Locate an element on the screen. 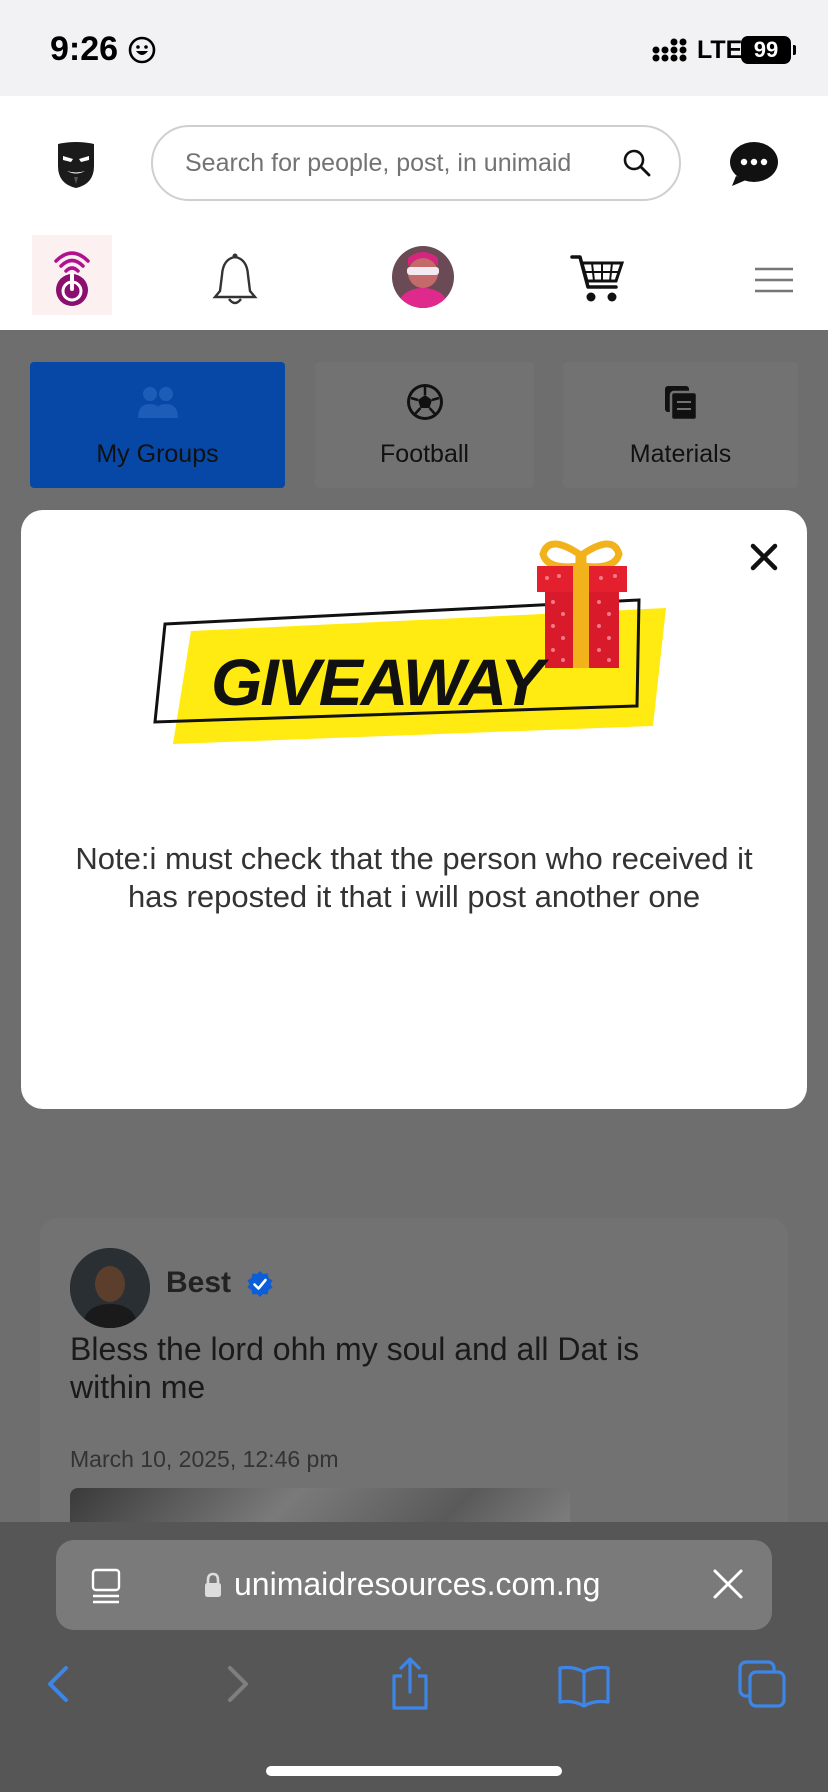 Image resolution: width=828 pixels, height=1792 pixels. smiley-icon is located at coordinates (142, 50).